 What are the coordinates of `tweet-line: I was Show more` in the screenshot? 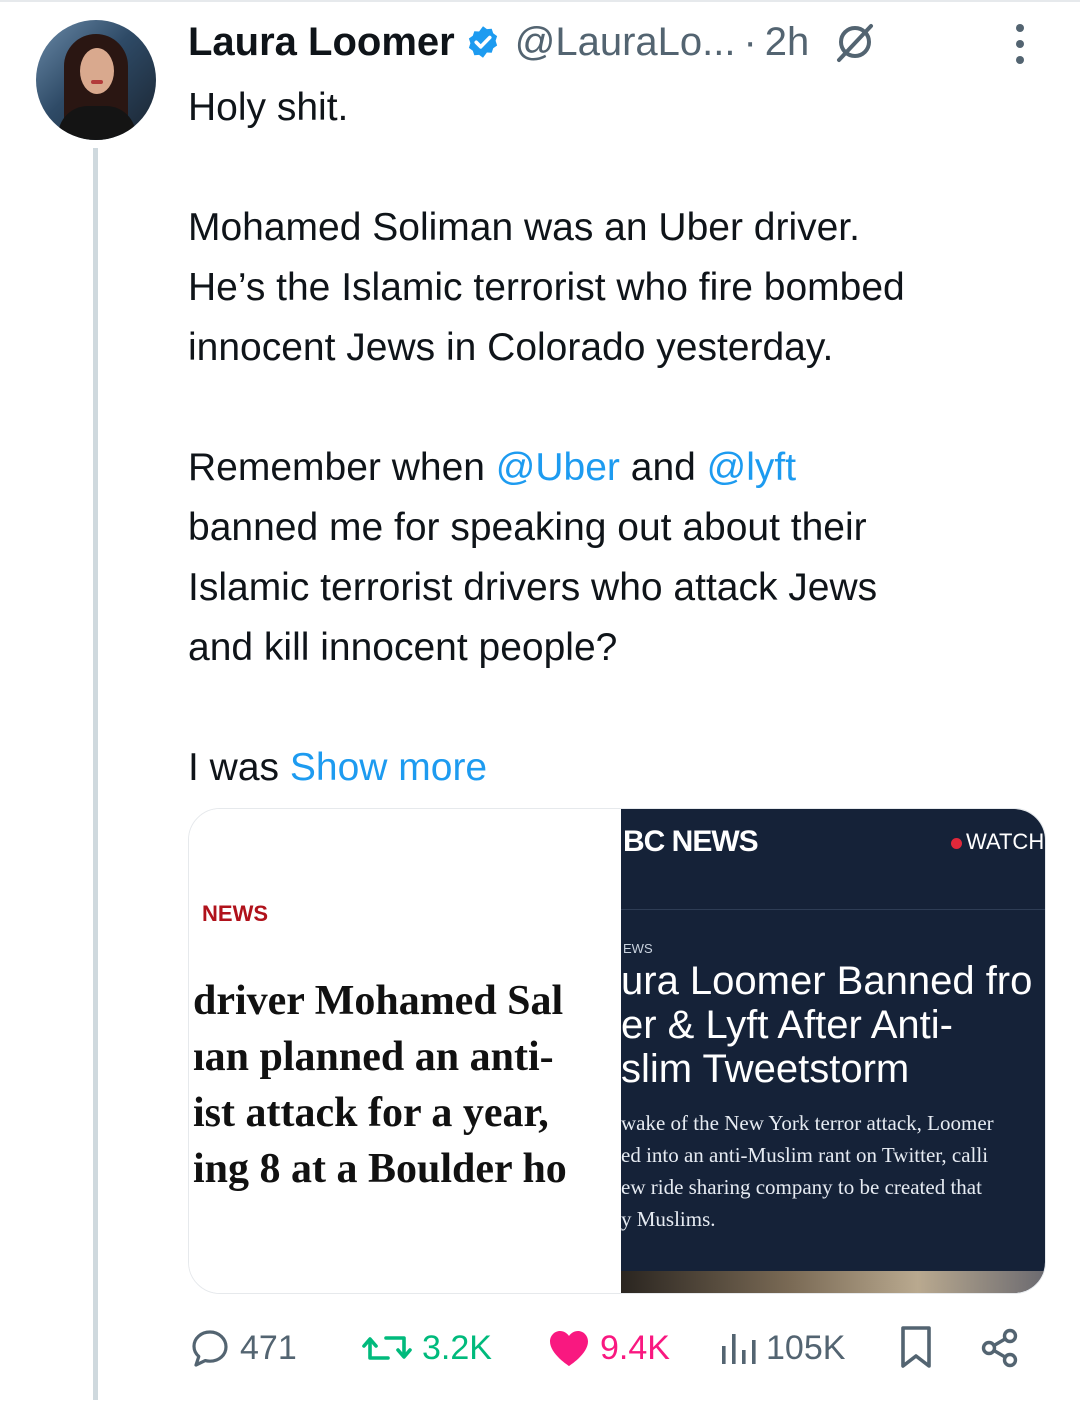 It's located at (628, 768).